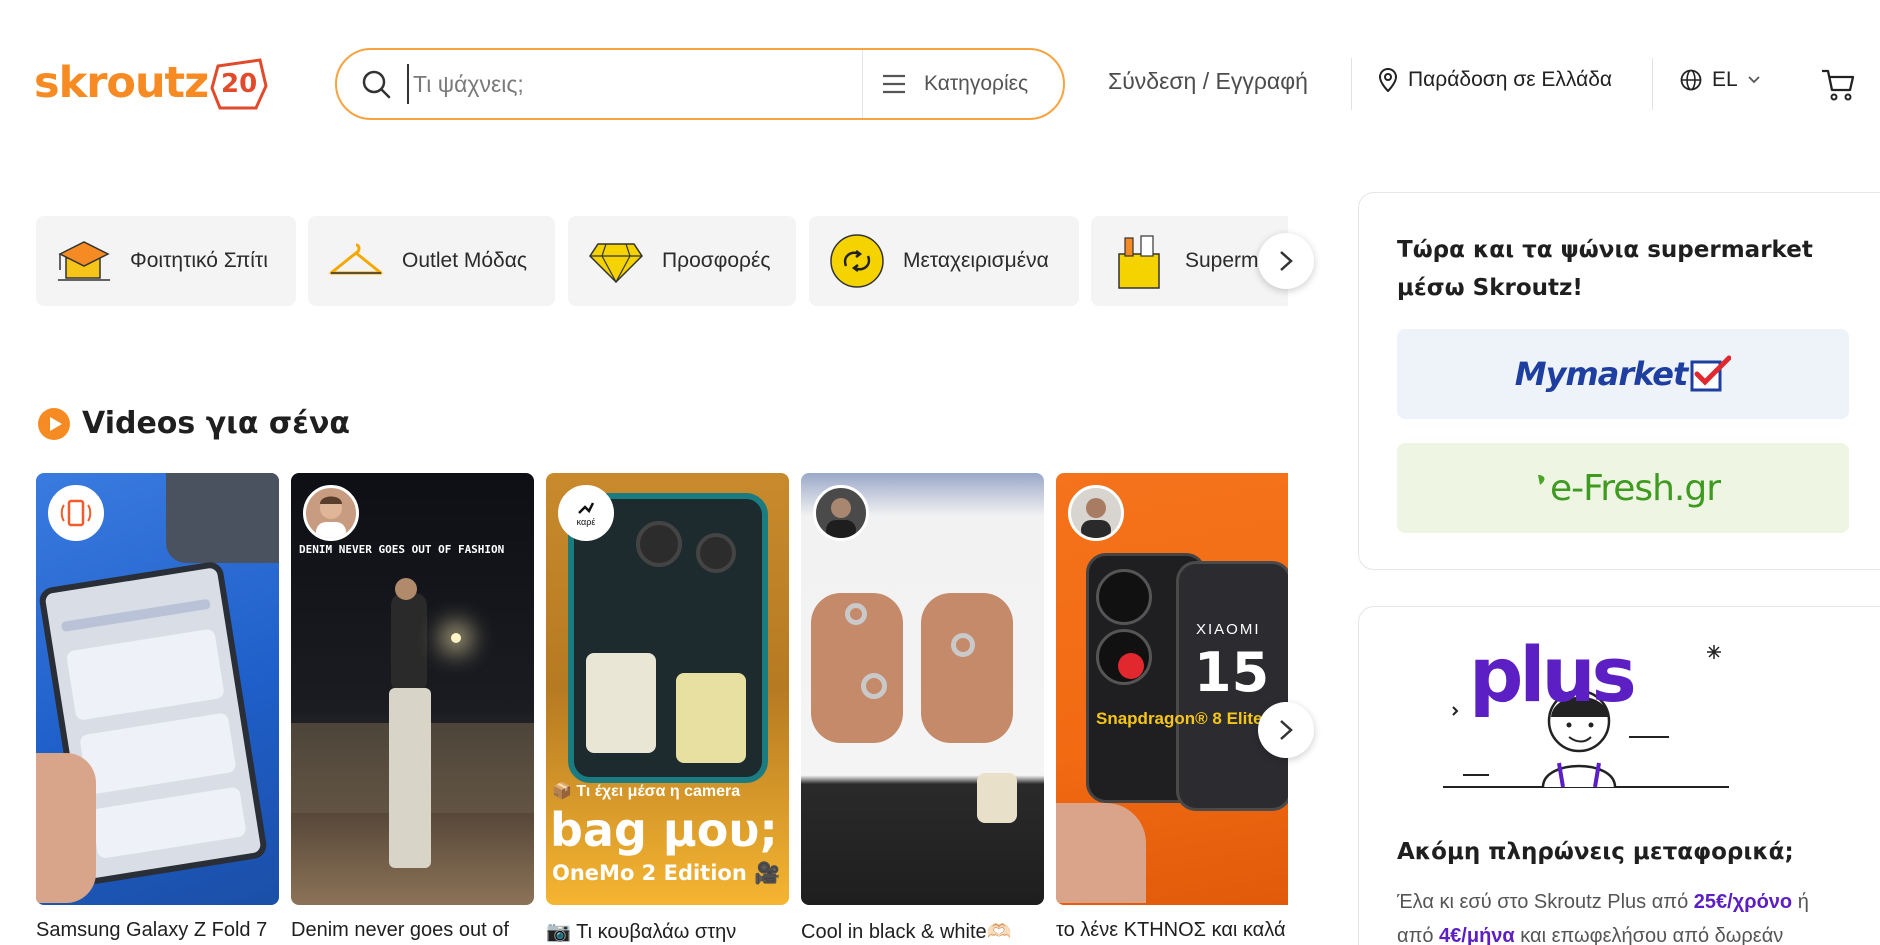 Image resolution: width=1880 pixels, height=945 pixels. Describe the element at coordinates (616, 261) in the screenshot. I see `diamond-icon` at that location.